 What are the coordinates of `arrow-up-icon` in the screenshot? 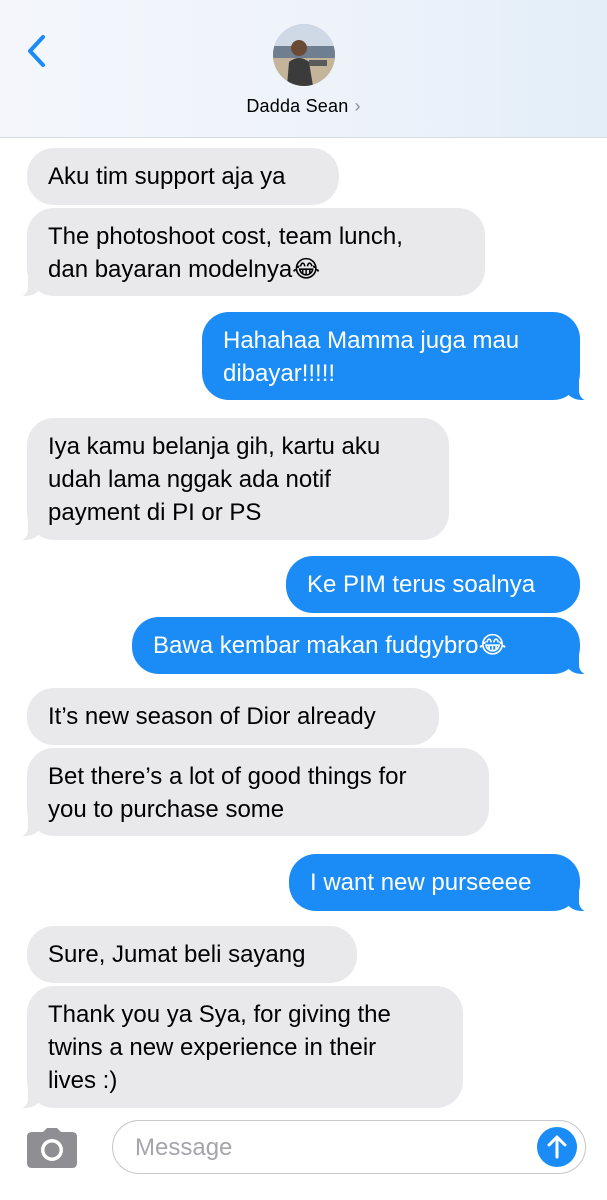 It's located at (557, 1147).